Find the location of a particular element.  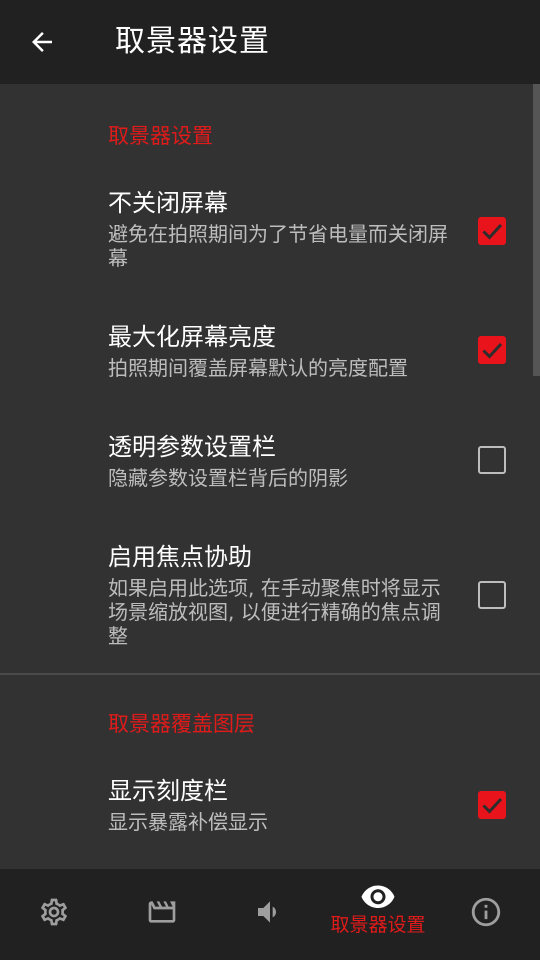

pref-transparent-settings-bar: 透明参数设置栏 隐藏参数设置栏背后的阴影 is located at coordinates (270, 466).